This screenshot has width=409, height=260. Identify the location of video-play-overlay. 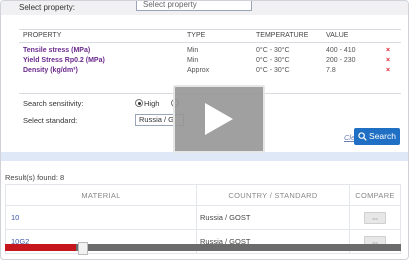
(219, 119).